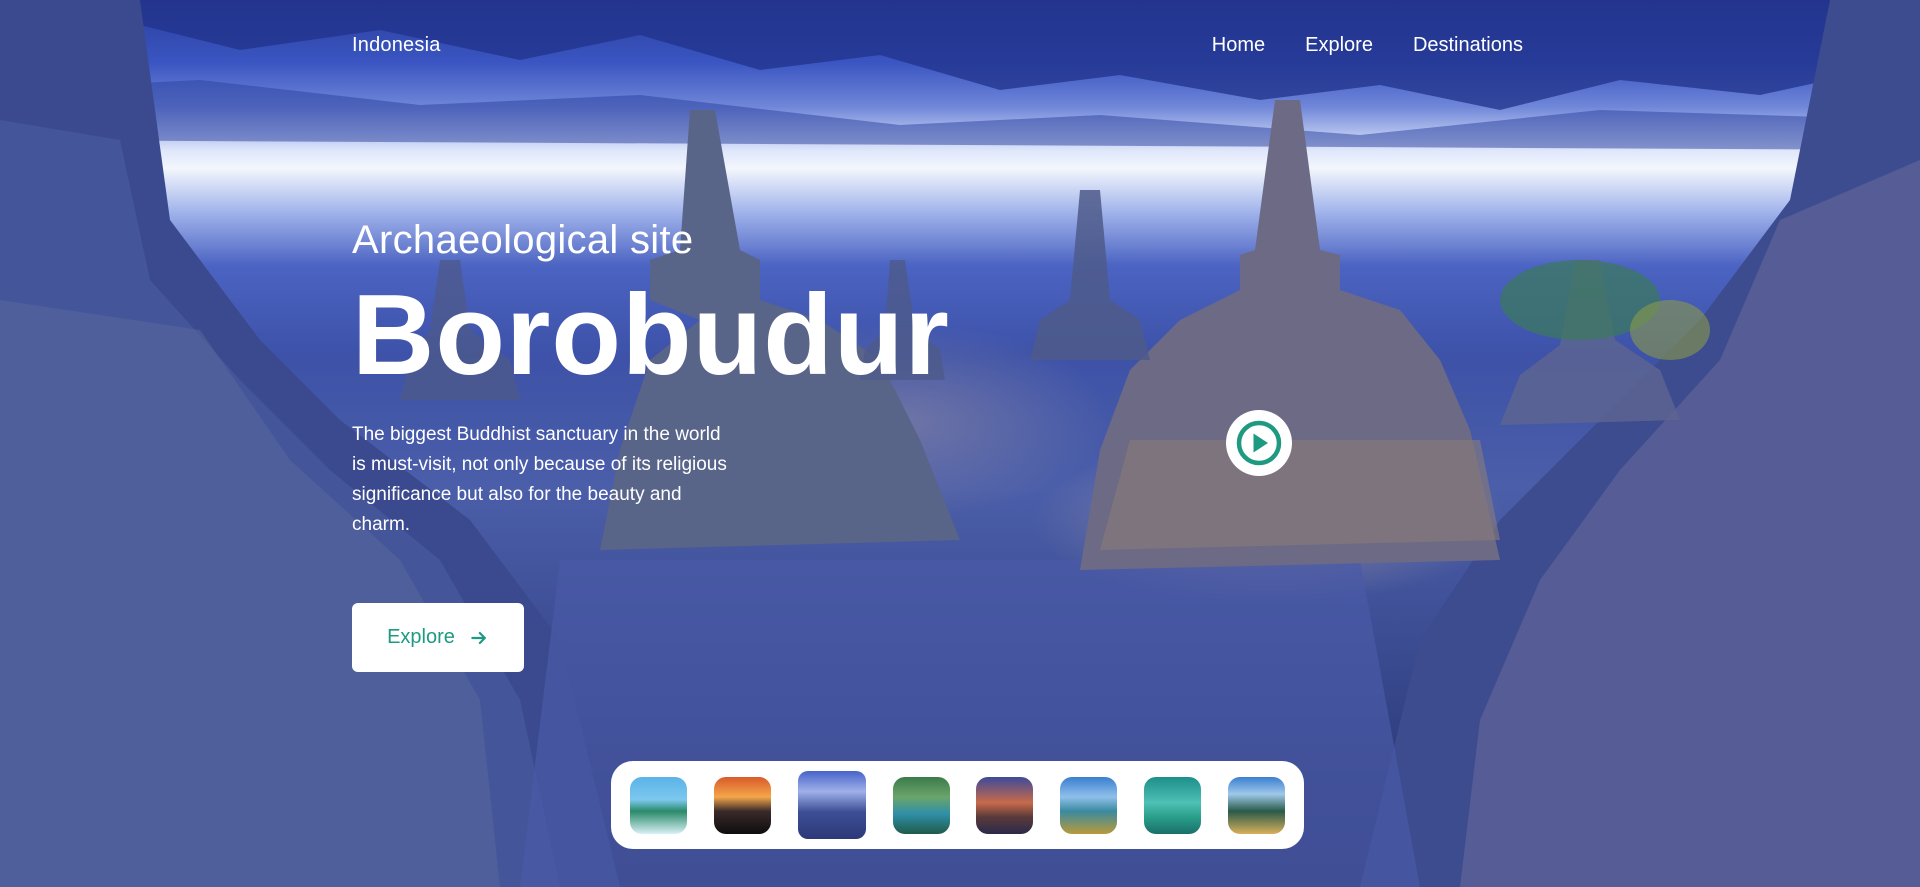  What do you see at coordinates (651, 335) in the screenshot?
I see `hero-title: Borobudur` at bounding box center [651, 335].